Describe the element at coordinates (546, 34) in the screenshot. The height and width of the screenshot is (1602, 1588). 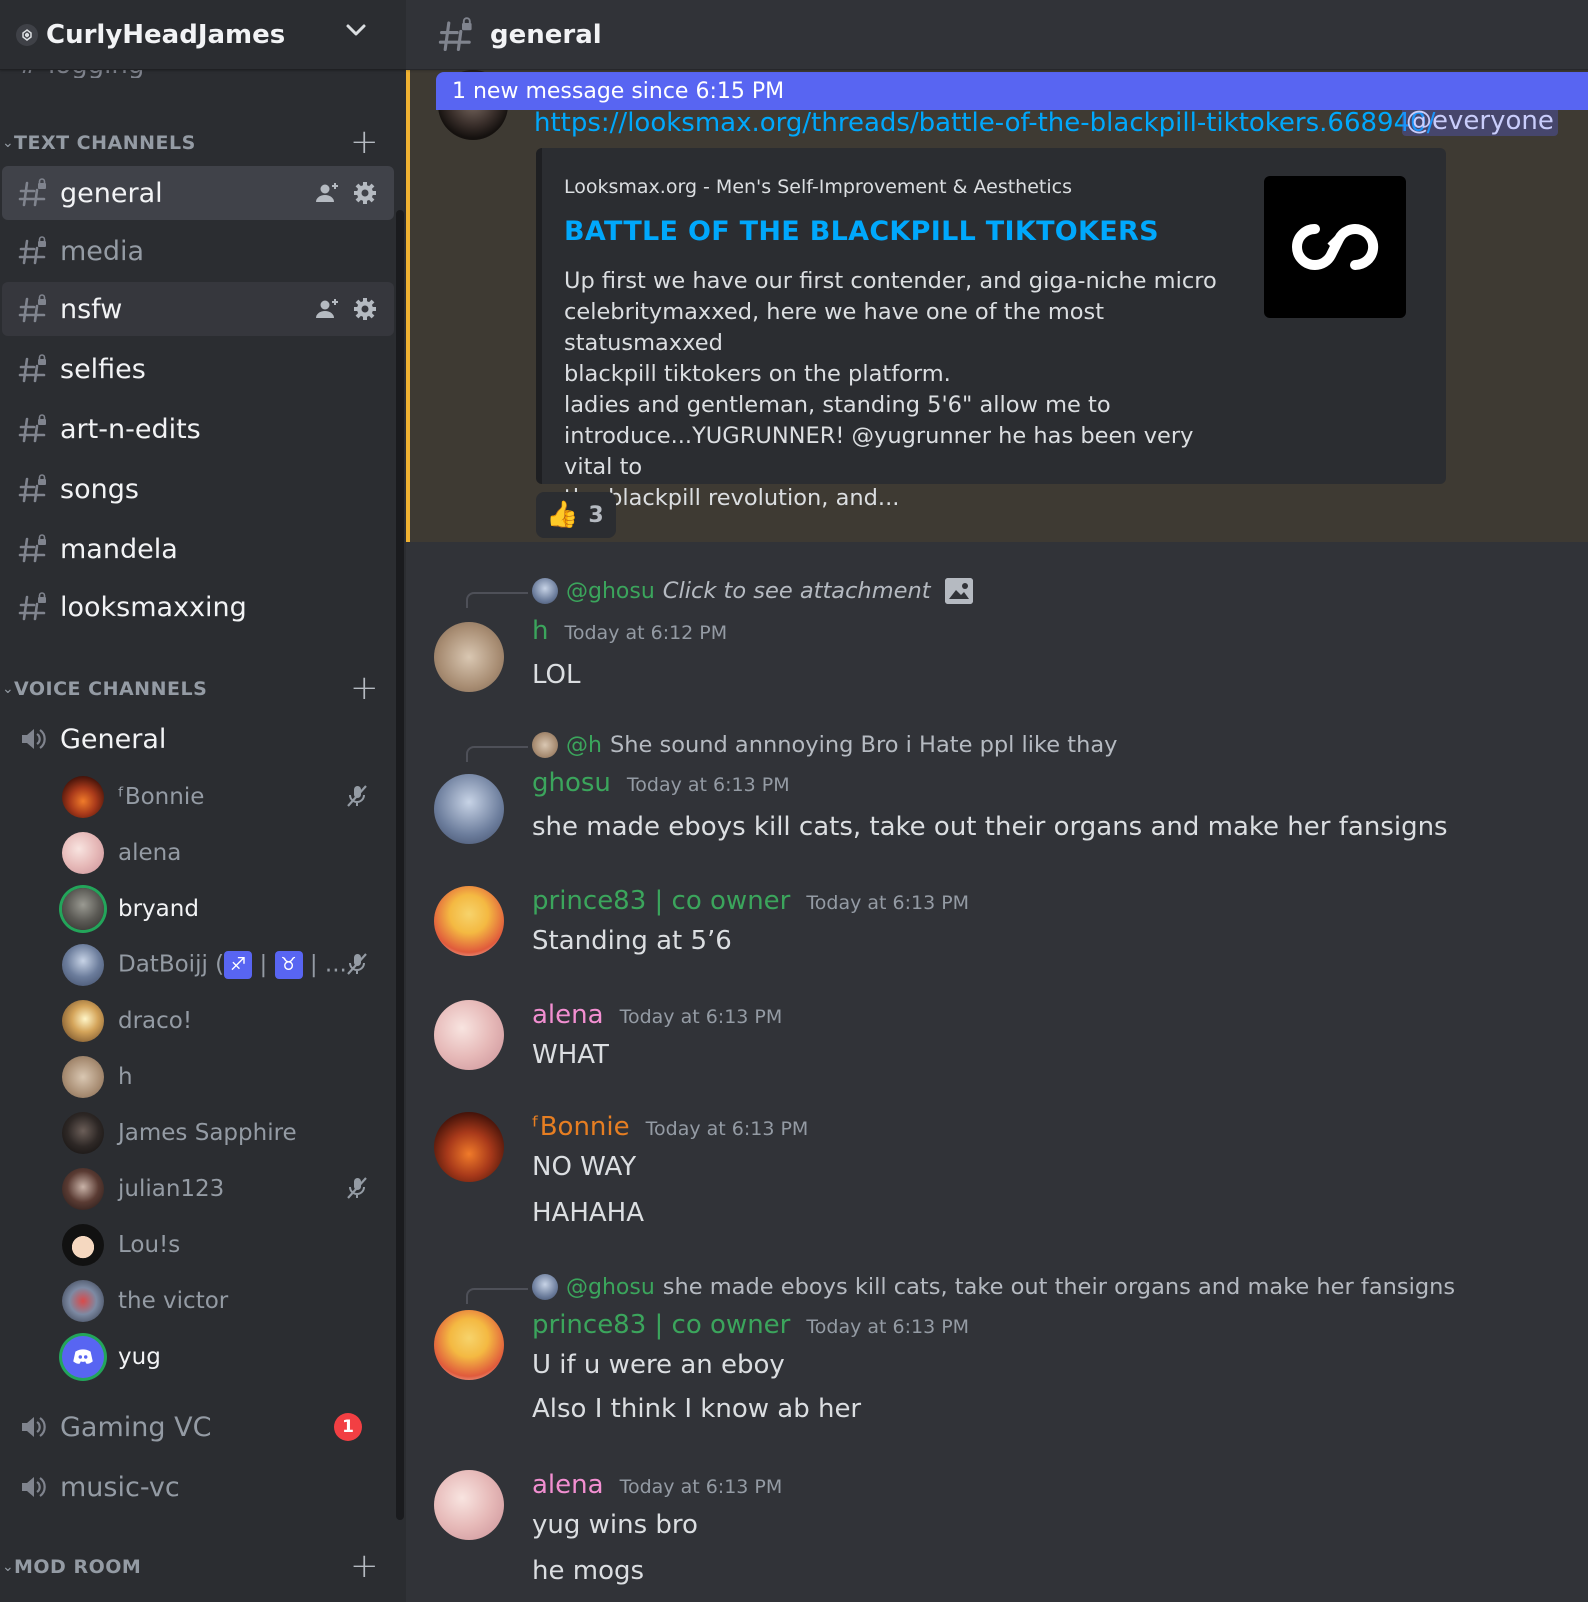
I see `channel-title: general` at that location.